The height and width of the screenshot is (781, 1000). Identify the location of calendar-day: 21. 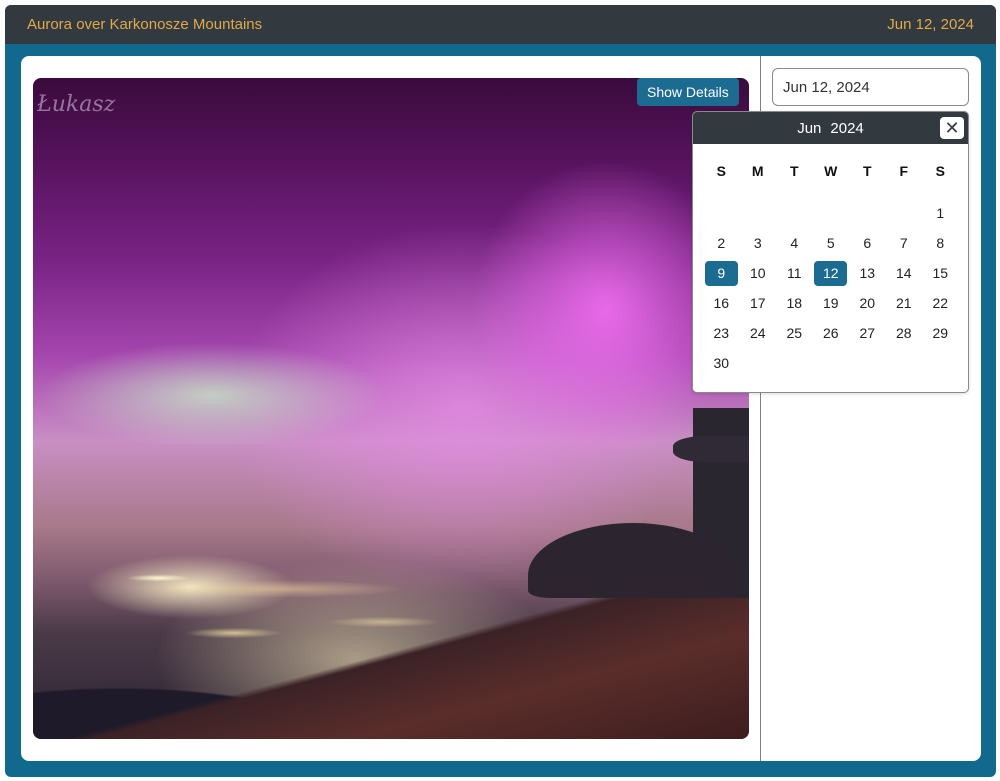
(904, 303).